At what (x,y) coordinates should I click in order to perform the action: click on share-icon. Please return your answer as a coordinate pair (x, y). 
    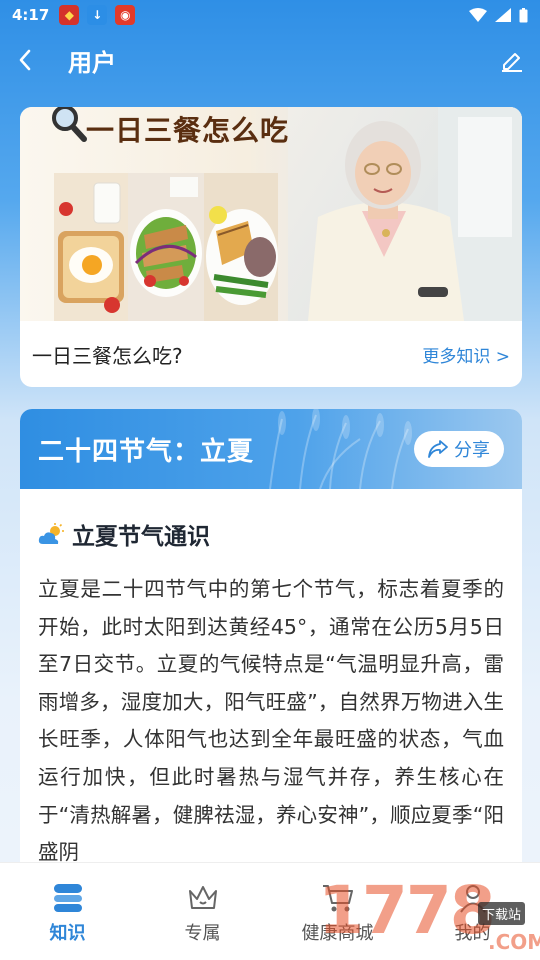
    Looking at the image, I should click on (438, 449).